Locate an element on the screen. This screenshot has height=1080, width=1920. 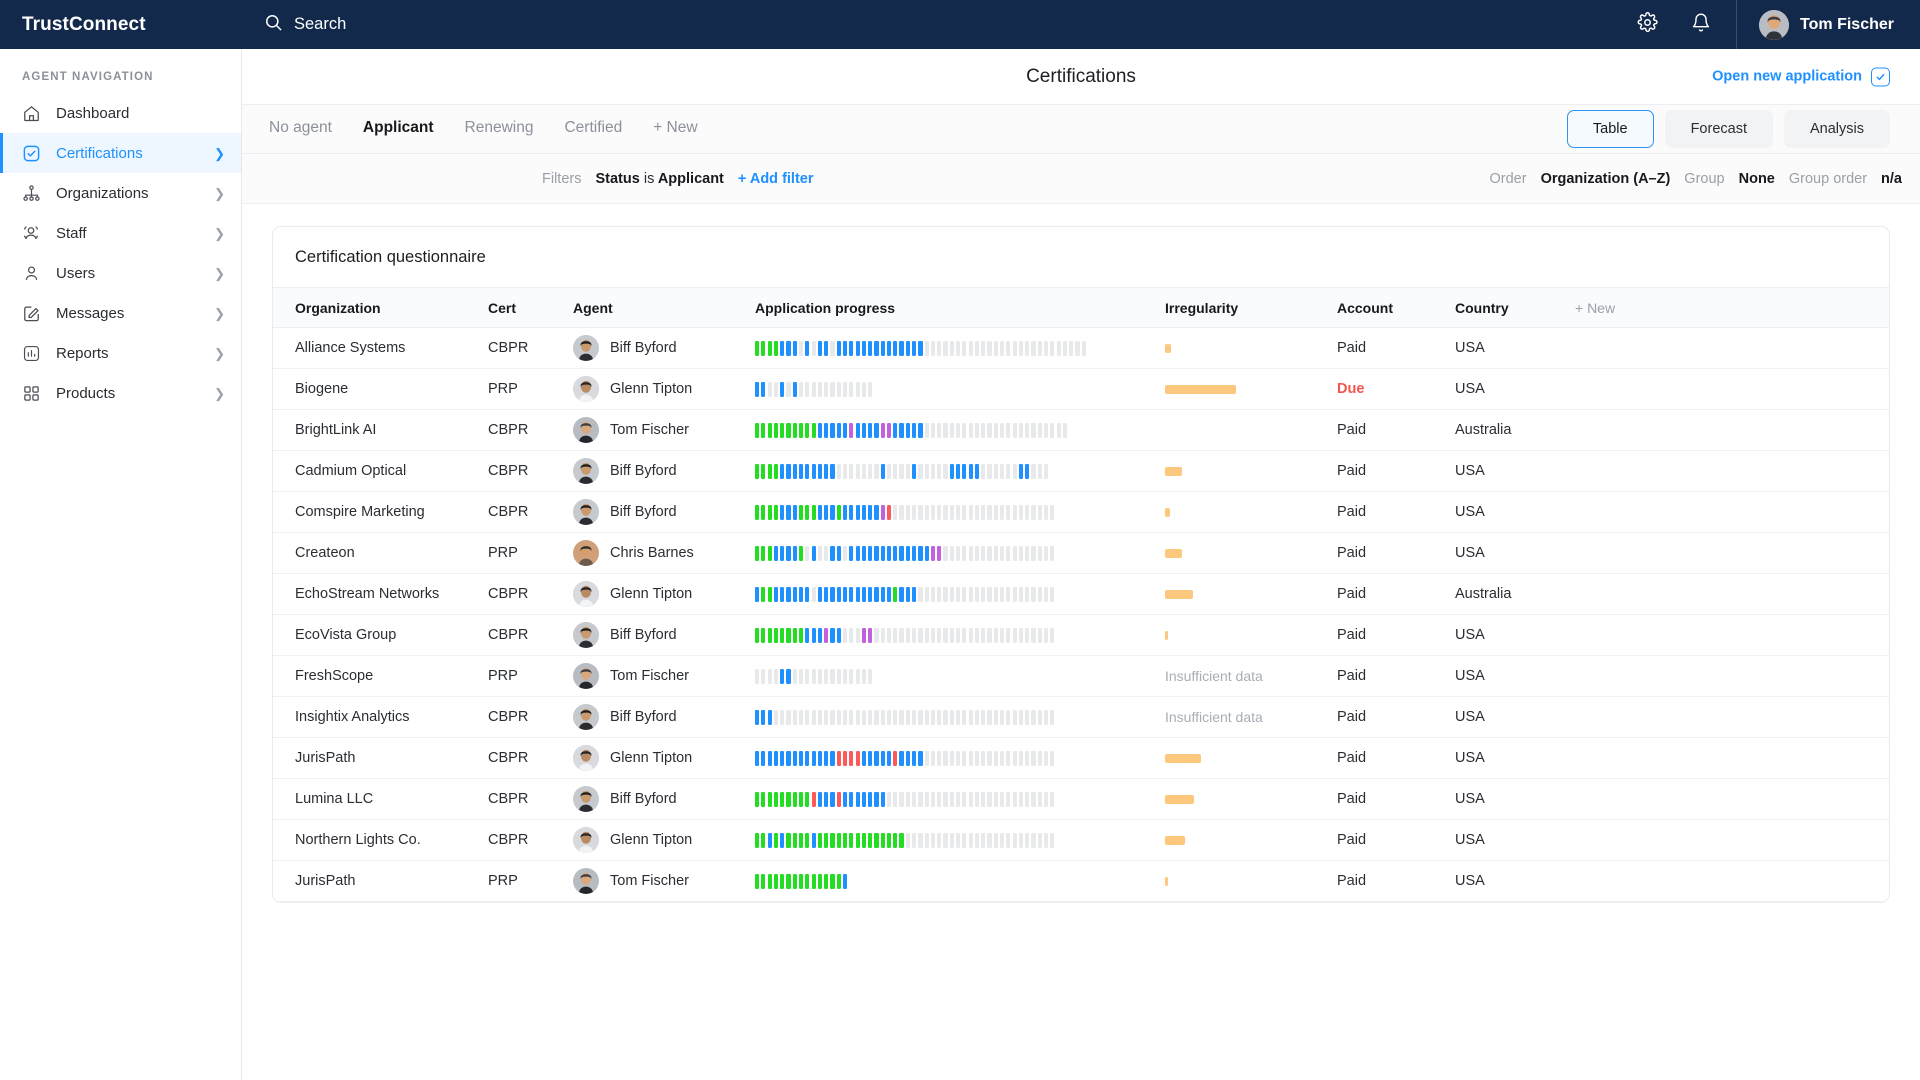
app-brand: TrustConnect is located at coordinates (121, 24).